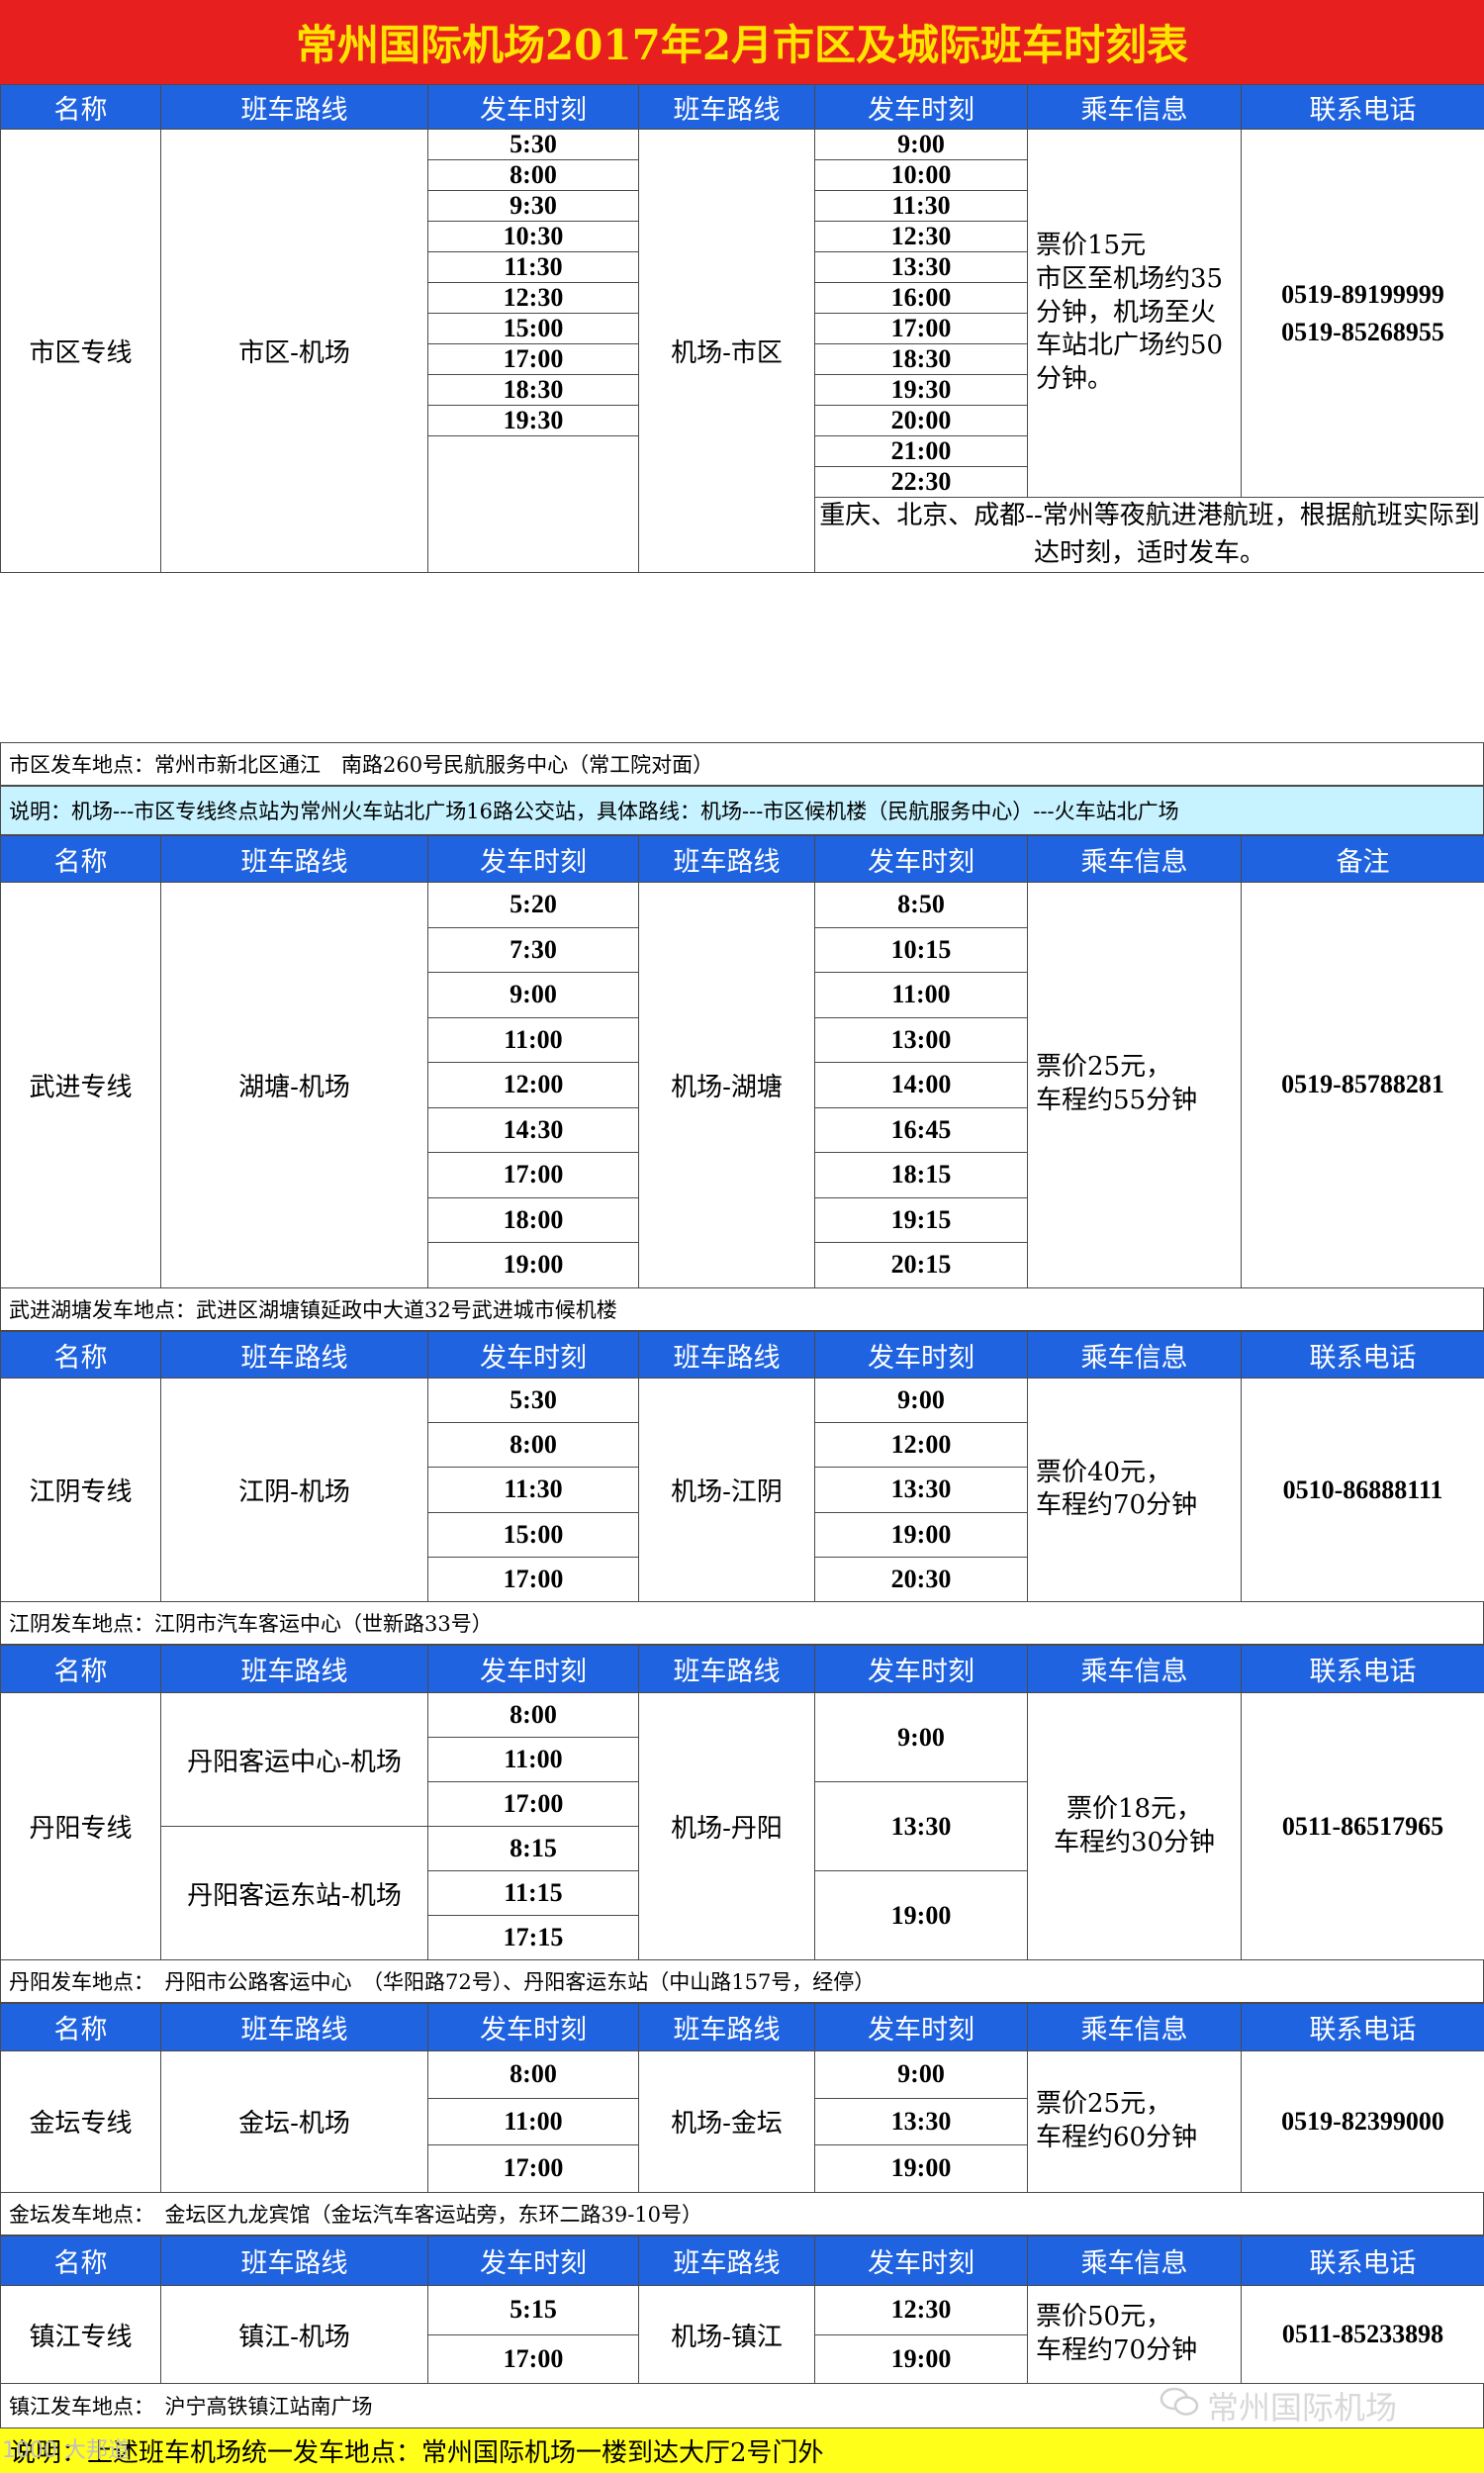 This screenshot has height=2473, width=1484. I want to click on departure-time: 11:15, so click(533, 1893).